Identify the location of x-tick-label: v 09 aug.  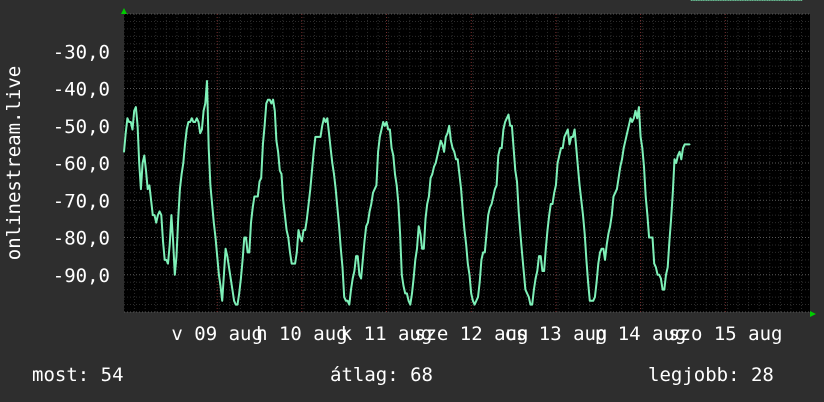
(217, 334).